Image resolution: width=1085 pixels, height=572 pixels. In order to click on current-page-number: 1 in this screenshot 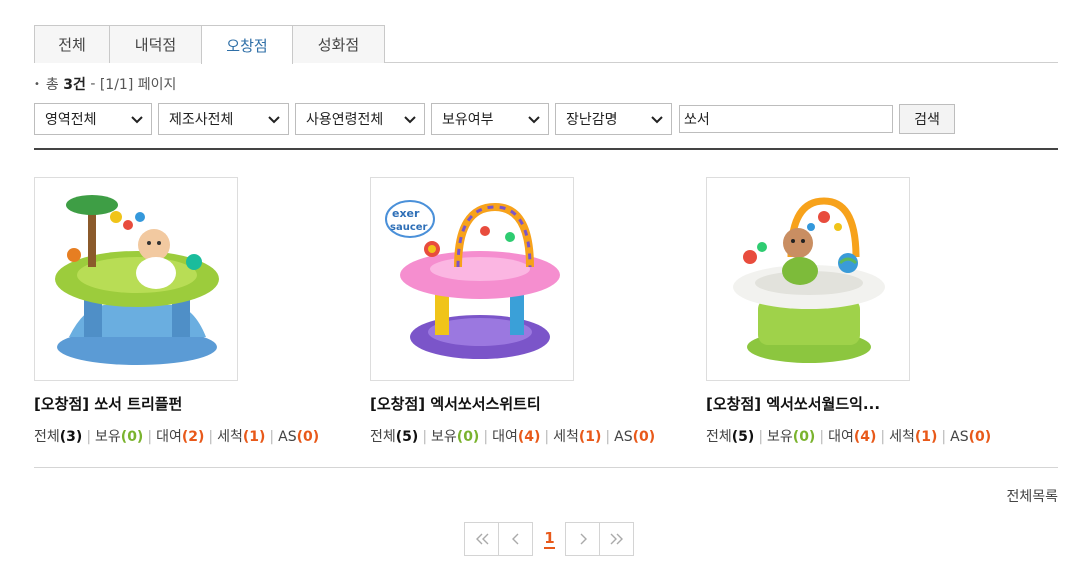, I will do `click(549, 539)`.